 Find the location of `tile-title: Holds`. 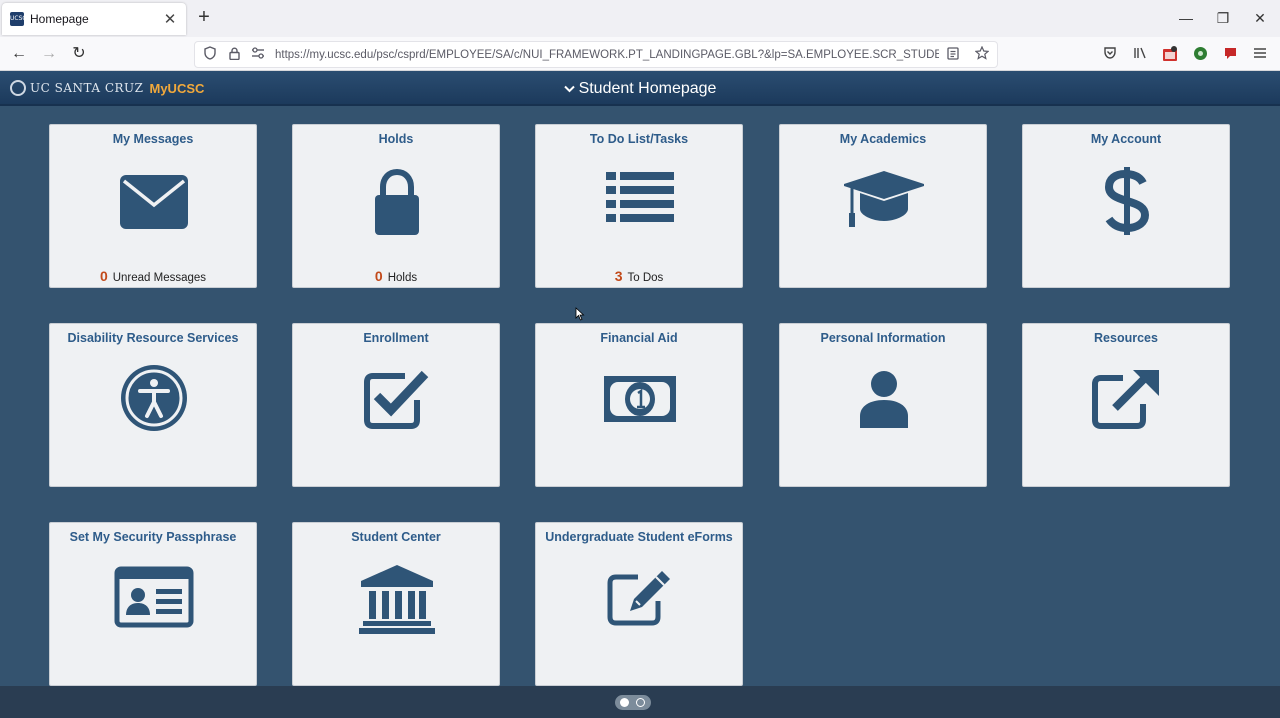

tile-title: Holds is located at coordinates (396, 139).